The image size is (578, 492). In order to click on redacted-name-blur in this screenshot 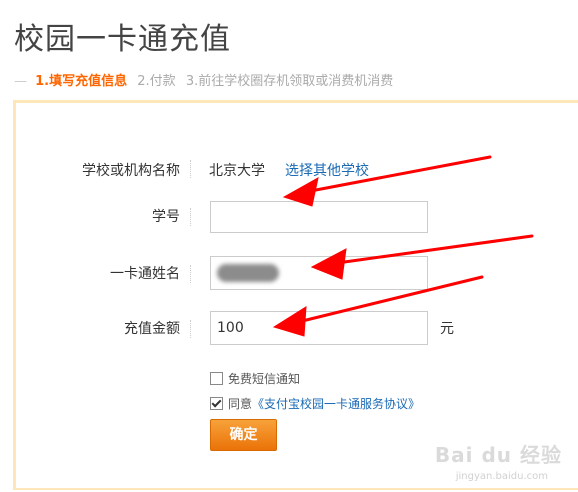, I will do `click(248, 273)`.